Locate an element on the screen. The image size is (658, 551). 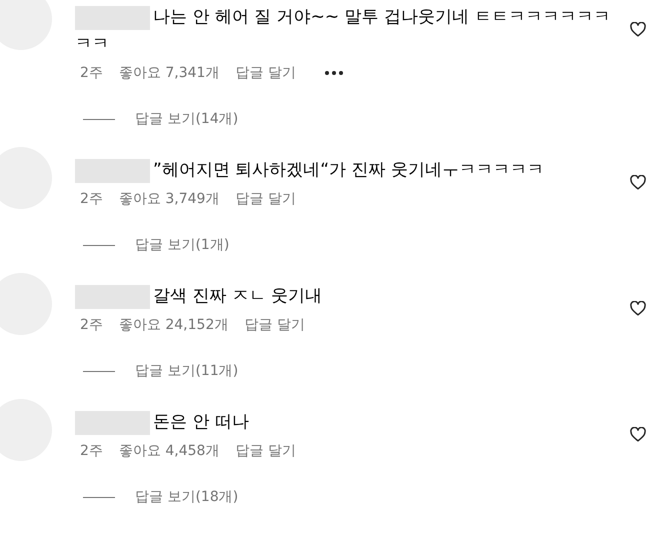
view-replies-link: 답글 보기(1개) is located at coordinates (182, 245).